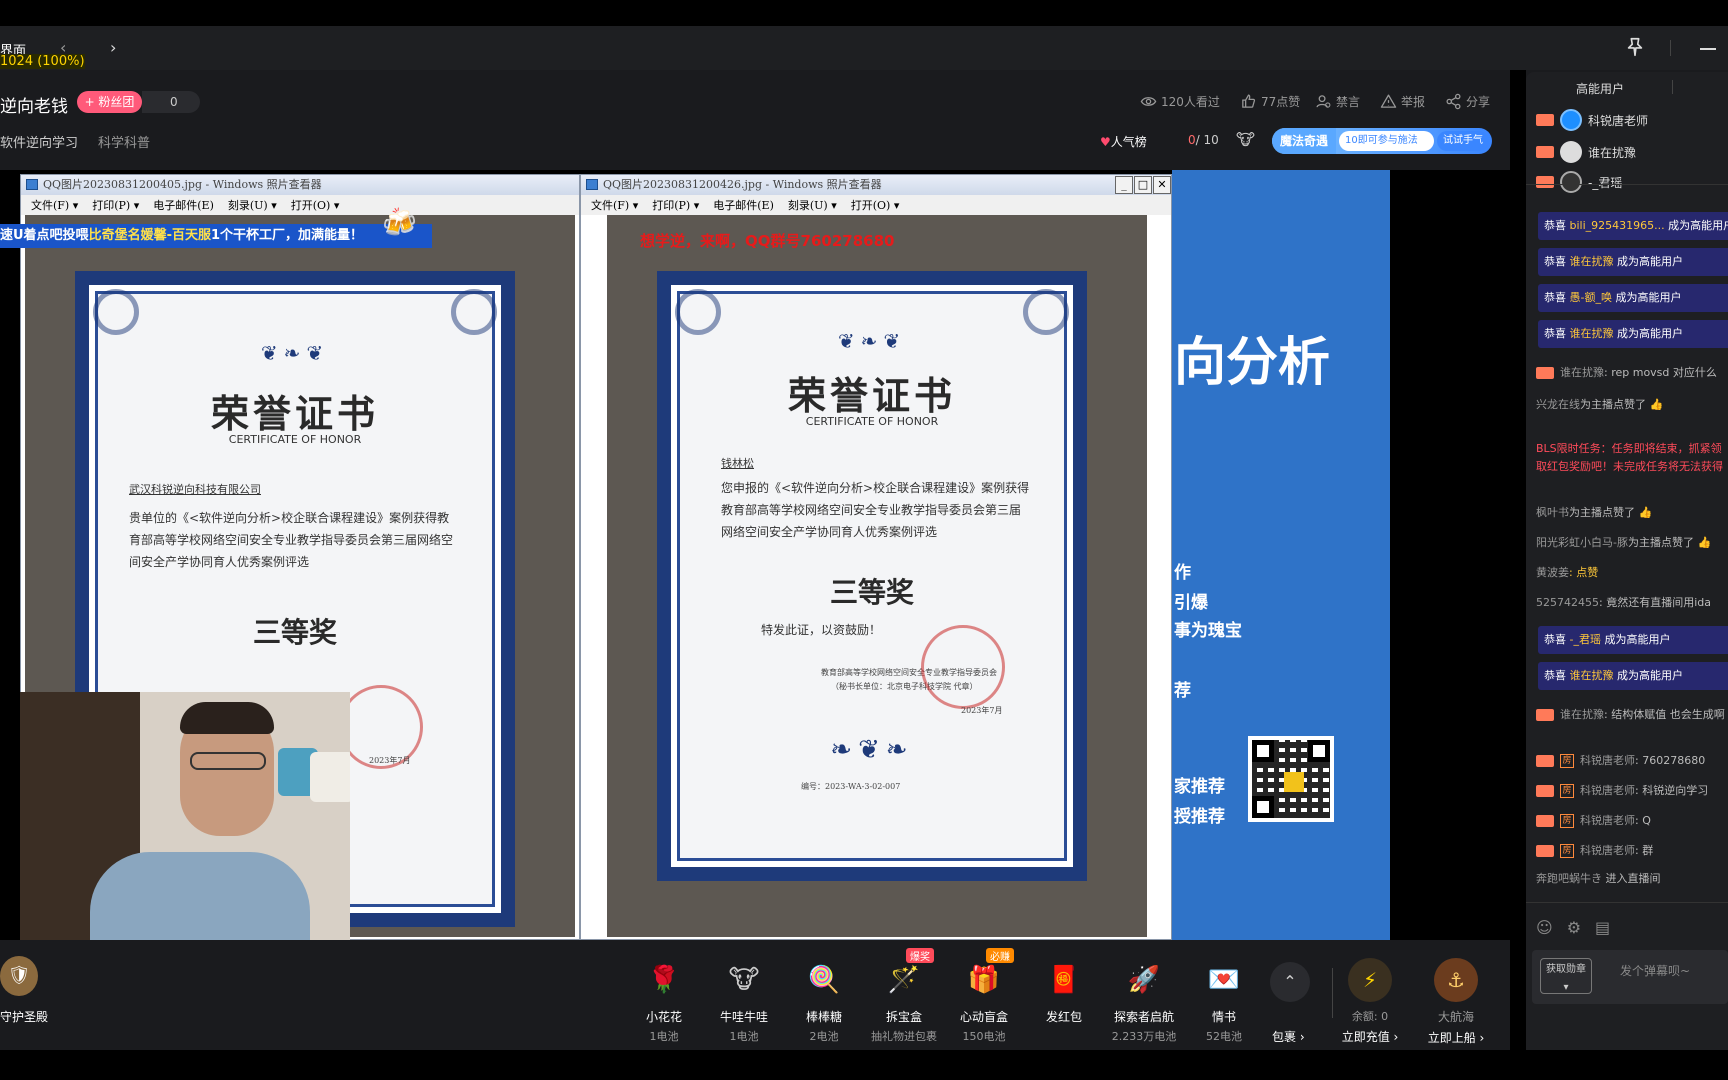  What do you see at coordinates (864, 13) in the screenshot?
I see `top-band` at bounding box center [864, 13].